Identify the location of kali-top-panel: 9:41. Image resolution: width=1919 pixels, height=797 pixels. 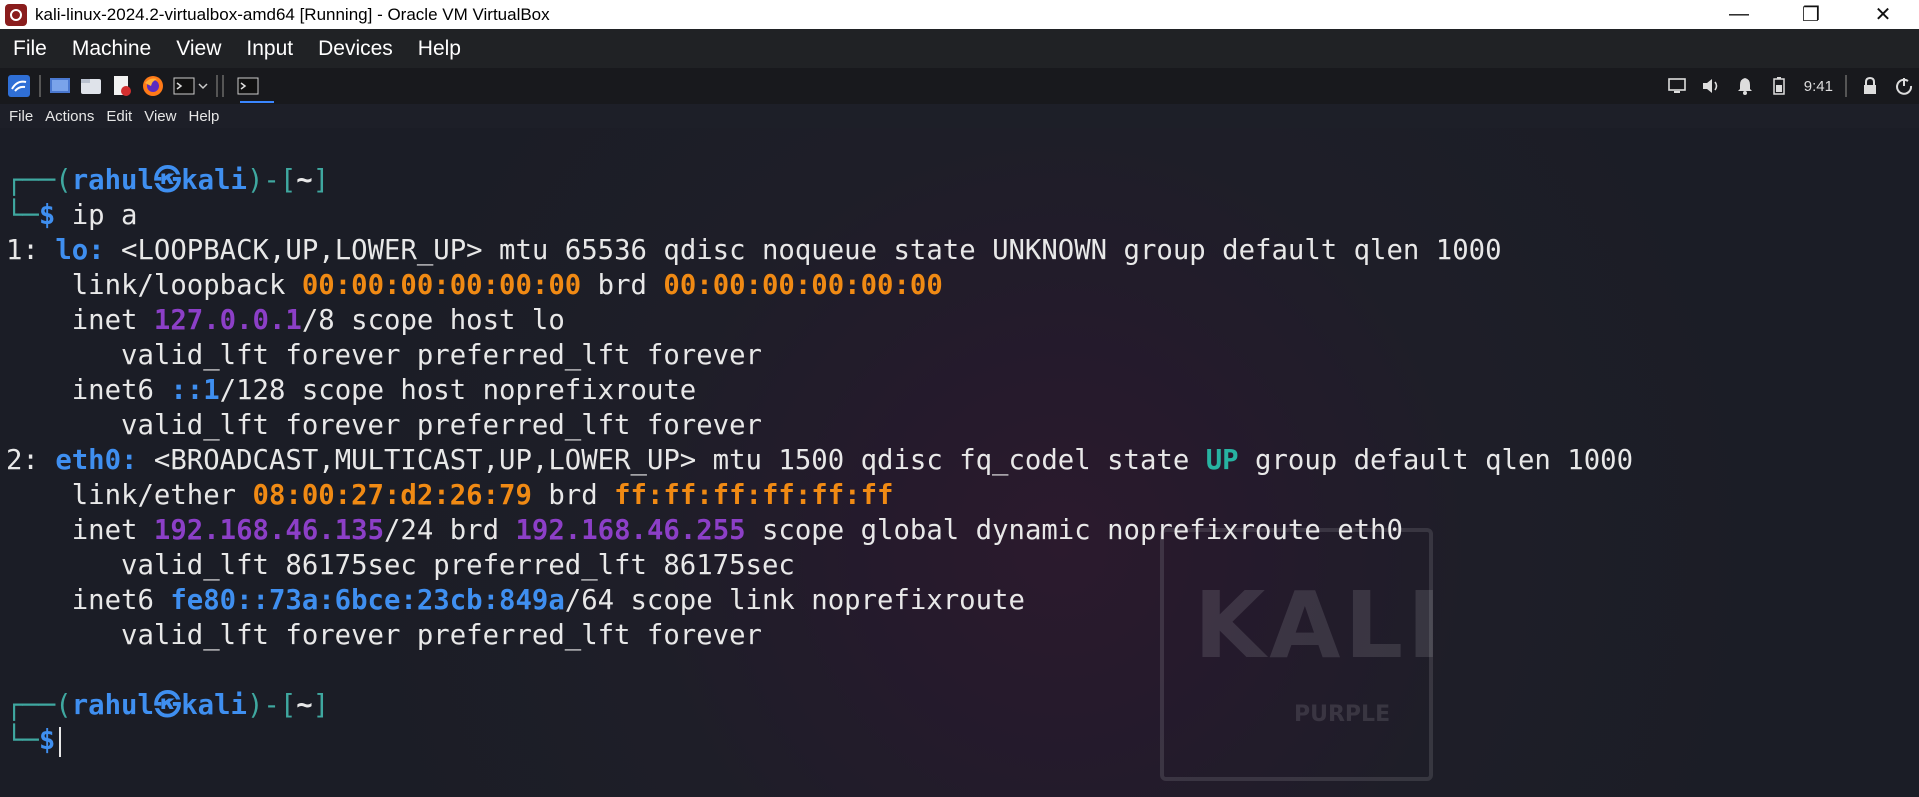
(959, 86).